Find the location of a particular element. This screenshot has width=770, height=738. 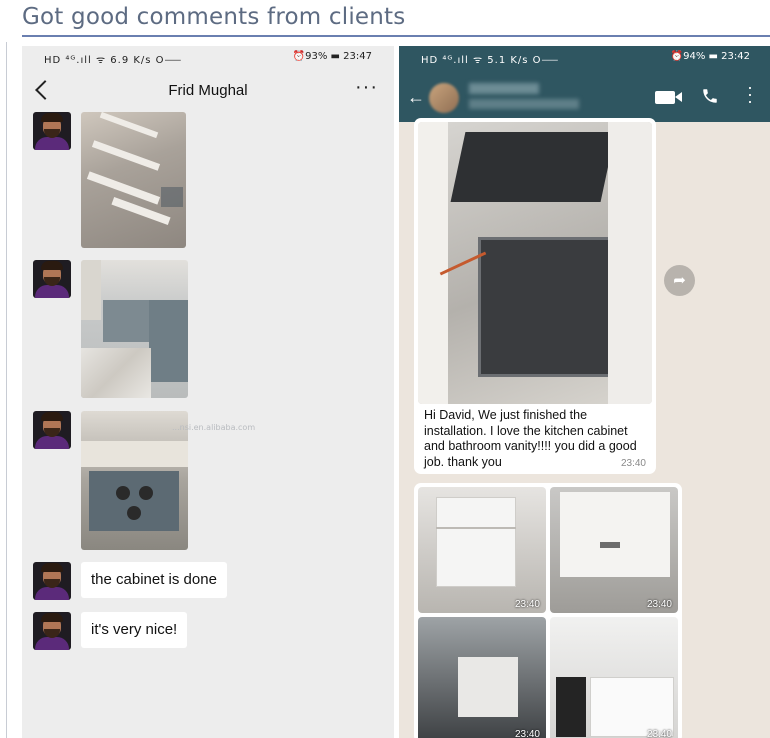

side-divider is located at coordinates (6, 390).